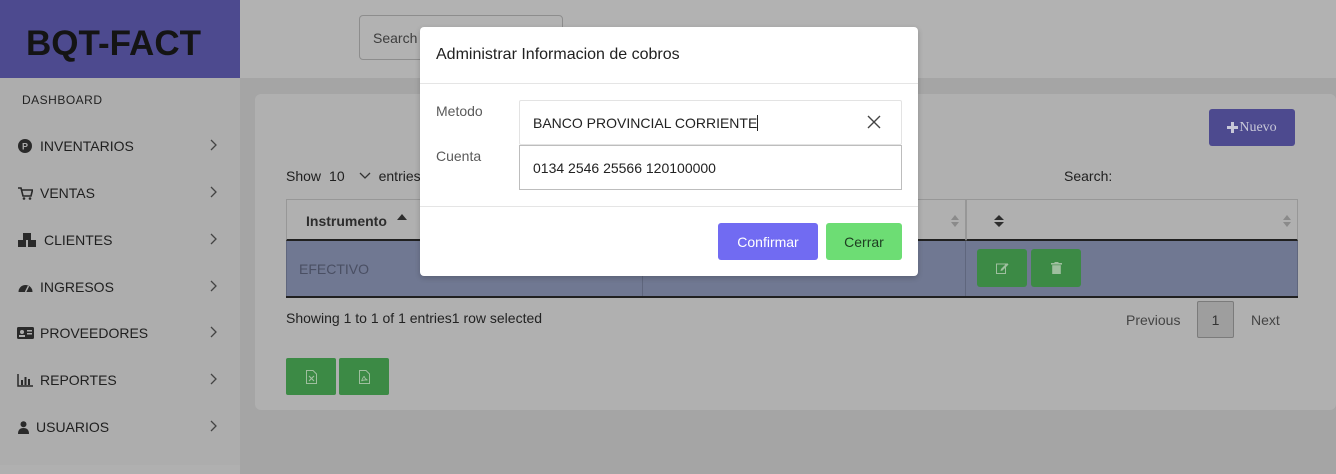 This screenshot has width=1336, height=474. What do you see at coordinates (399, 176) in the screenshot?
I see `entries-label: entries` at bounding box center [399, 176].